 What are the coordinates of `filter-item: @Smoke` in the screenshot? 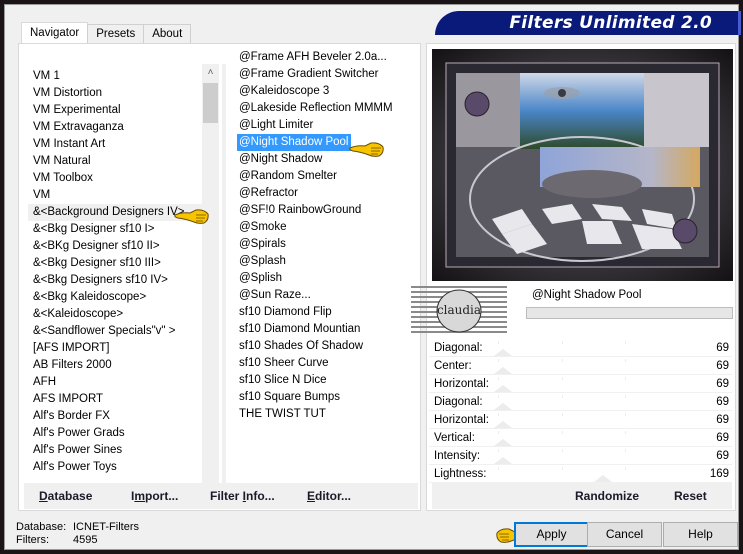 It's located at (327, 227).